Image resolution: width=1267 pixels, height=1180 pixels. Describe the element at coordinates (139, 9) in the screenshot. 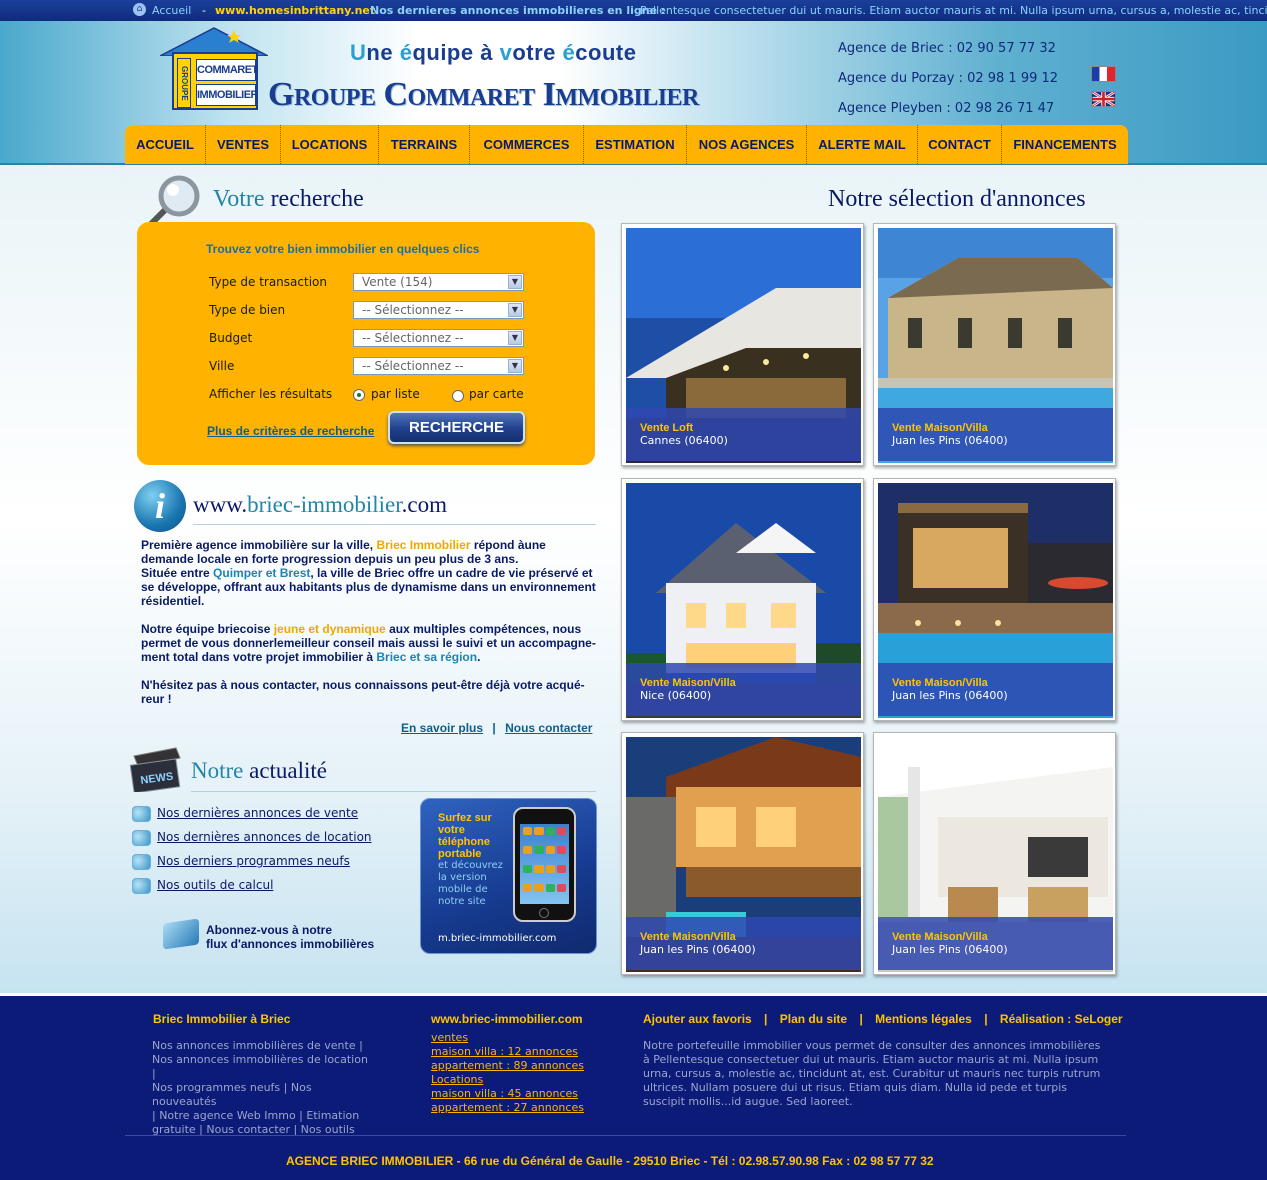

I see `home-icon: ⌂` at that location.